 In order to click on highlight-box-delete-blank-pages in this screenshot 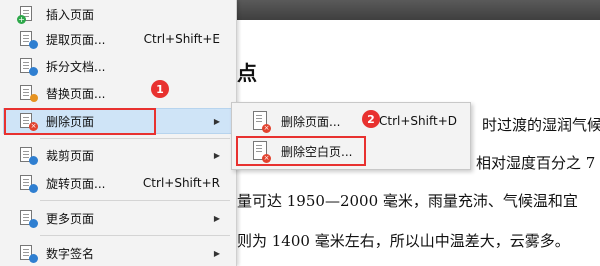, I will do `click(301, 151)`.